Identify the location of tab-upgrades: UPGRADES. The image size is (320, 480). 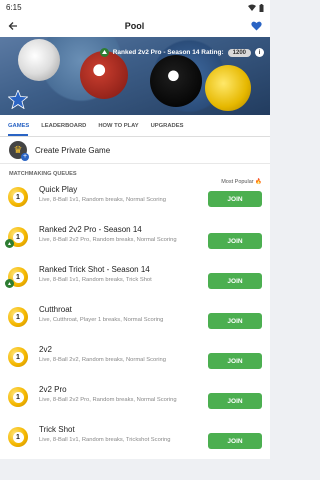
(167, 126).